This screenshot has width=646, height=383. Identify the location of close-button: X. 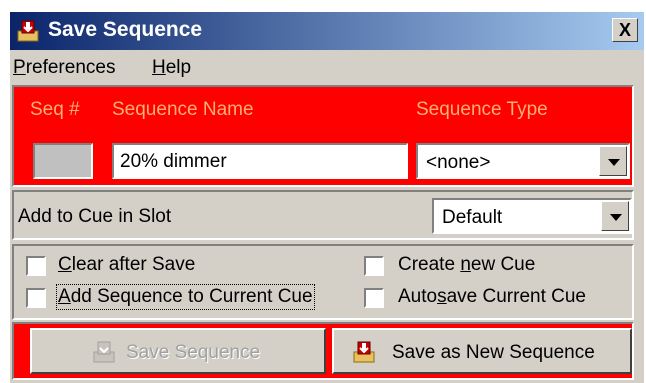
(625, 30).